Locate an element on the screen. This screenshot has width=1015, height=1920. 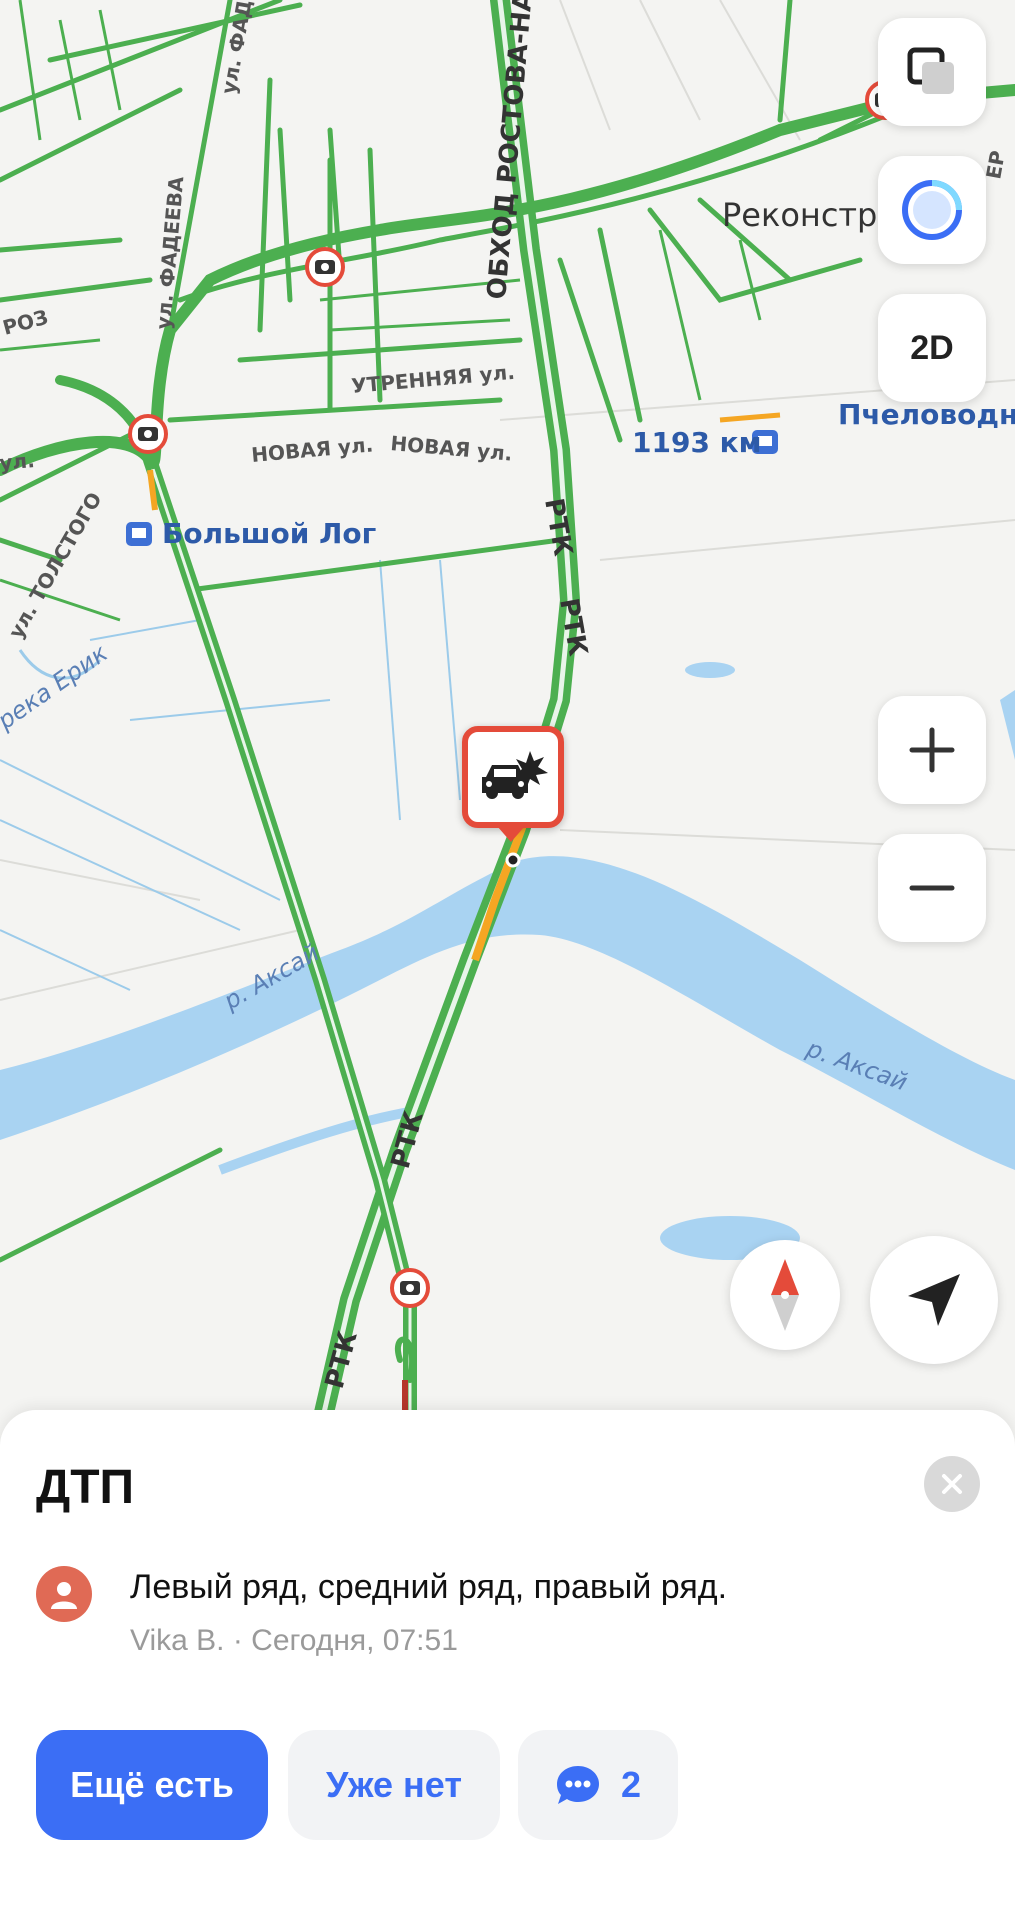
incident-marker-pointer is located at coordinates (511, 834).